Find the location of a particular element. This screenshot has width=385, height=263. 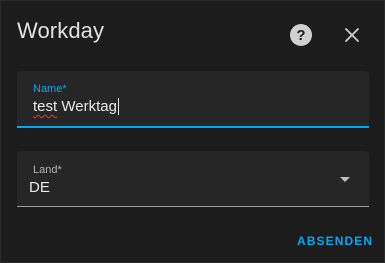

dialog-title: Workday is located at coordinates (61, 30).